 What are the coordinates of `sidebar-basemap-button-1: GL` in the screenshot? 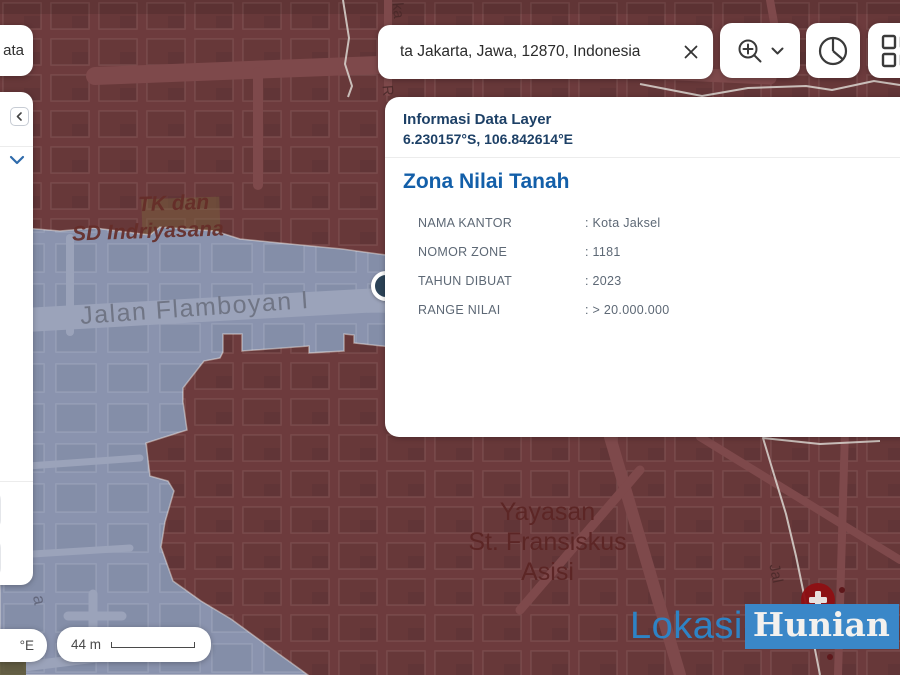 It's located at (0, 510).